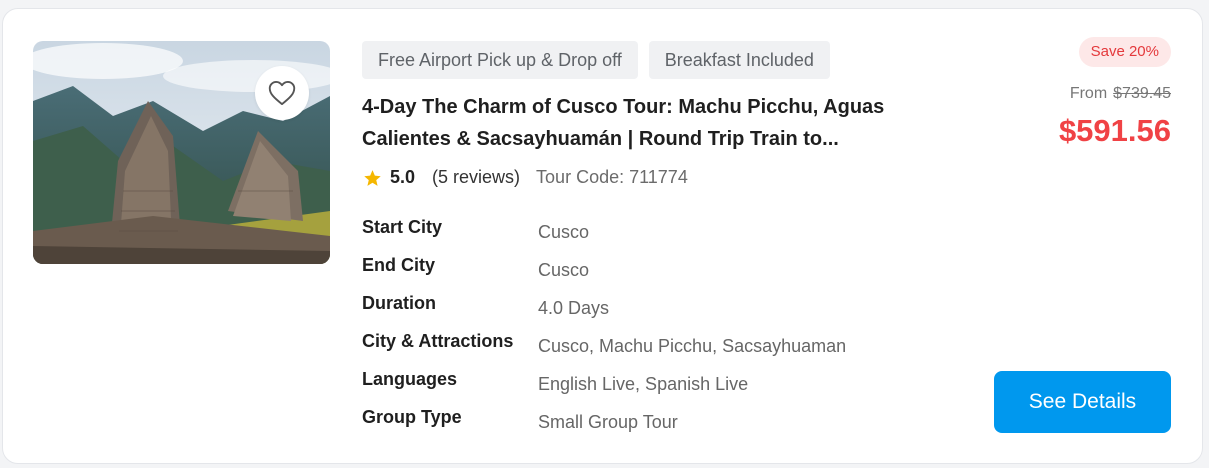  Describe the element at coordinates (399, 265) in the screenshot. I see `detail-label: End City` at that location.